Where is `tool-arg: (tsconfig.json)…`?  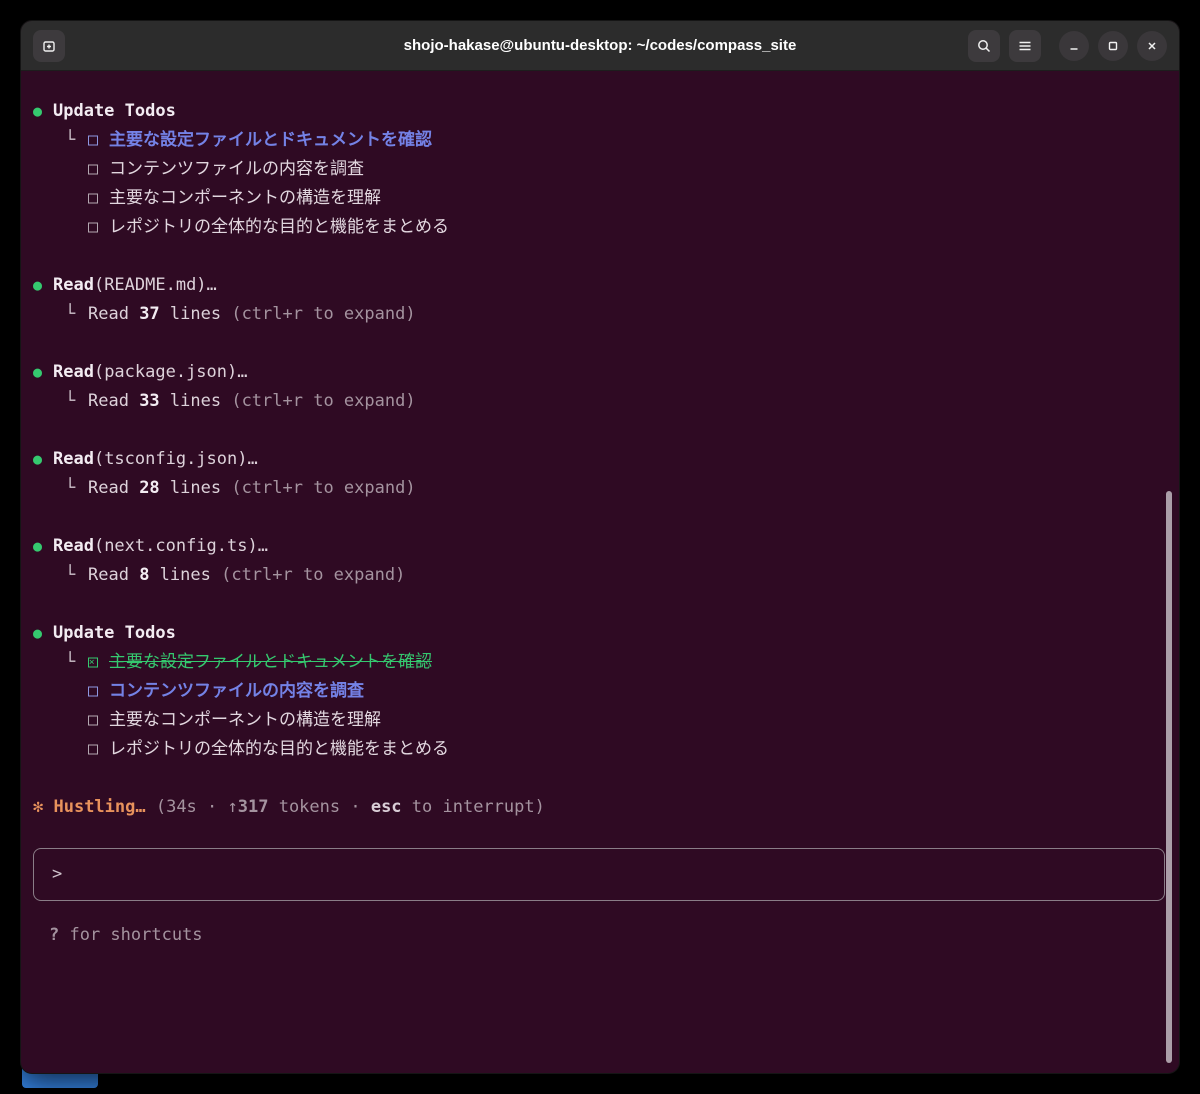
tool-arg: (tsconfig.json)… is located at coordinates (175, 459).